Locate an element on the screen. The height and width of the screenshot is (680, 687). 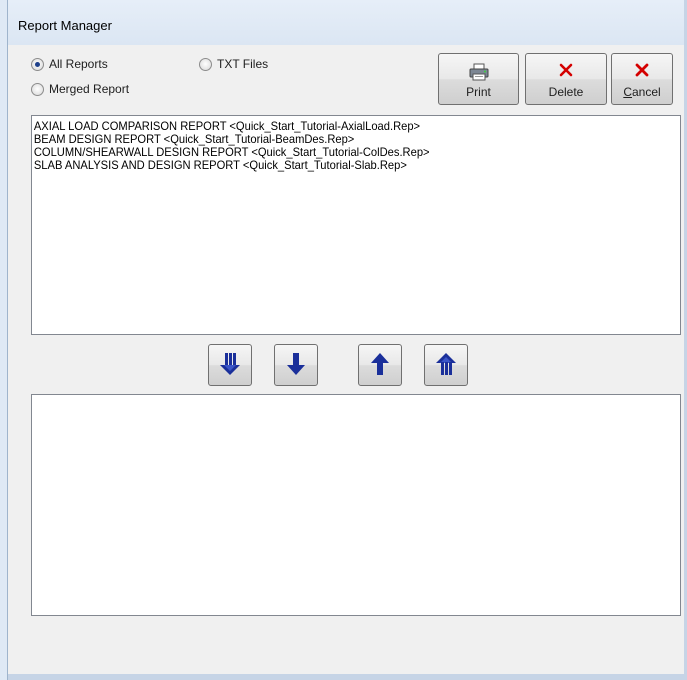
double-arrow-up-icon is located at coordinates (446, 365).